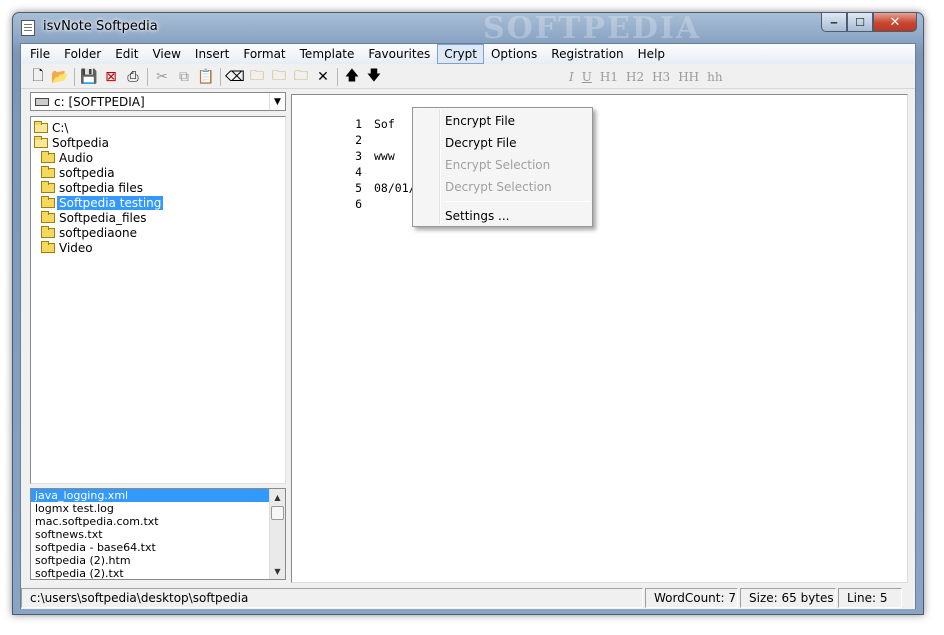  I want to click on file-list-item: softnews.txt, so click(150, 534).